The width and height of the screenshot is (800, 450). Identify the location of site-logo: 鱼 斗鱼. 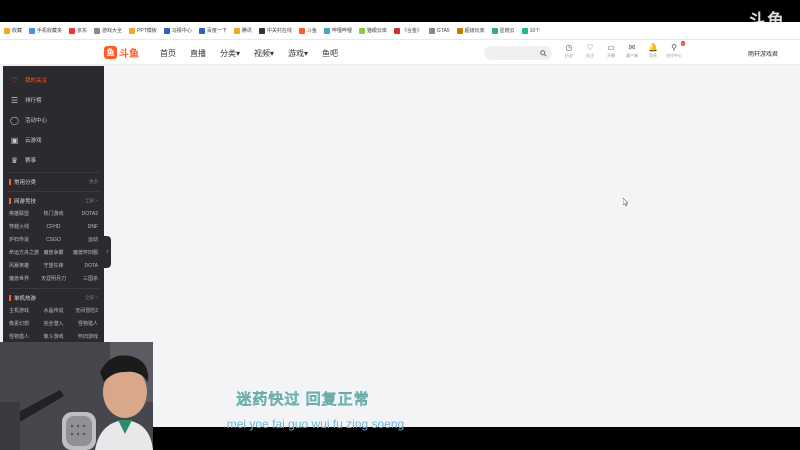
(121, 52).